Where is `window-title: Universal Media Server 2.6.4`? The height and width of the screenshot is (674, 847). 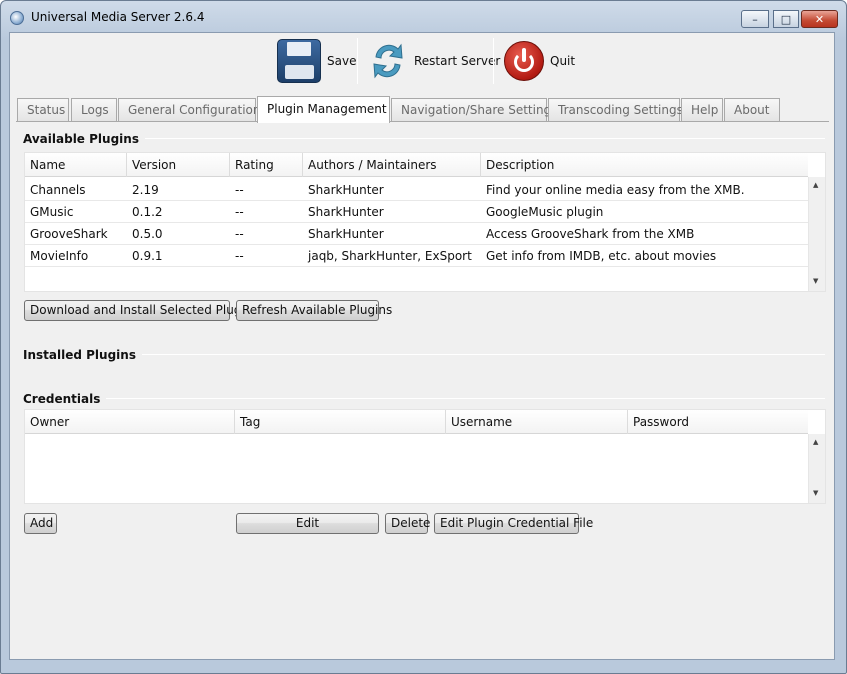
window-title: Universal Media Server 2.6.4 is located at coordinates (118, 17).